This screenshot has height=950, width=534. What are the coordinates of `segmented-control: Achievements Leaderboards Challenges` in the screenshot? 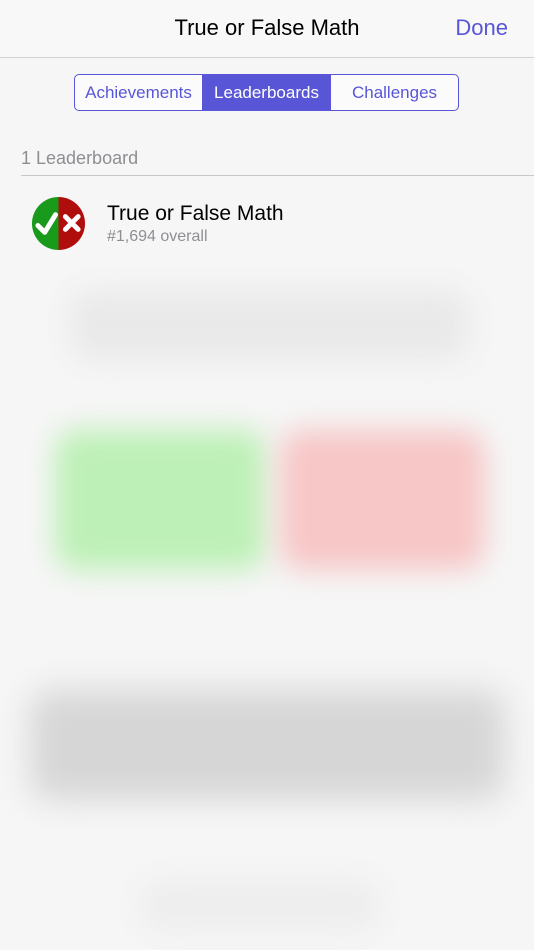 It's located at (266, 92).